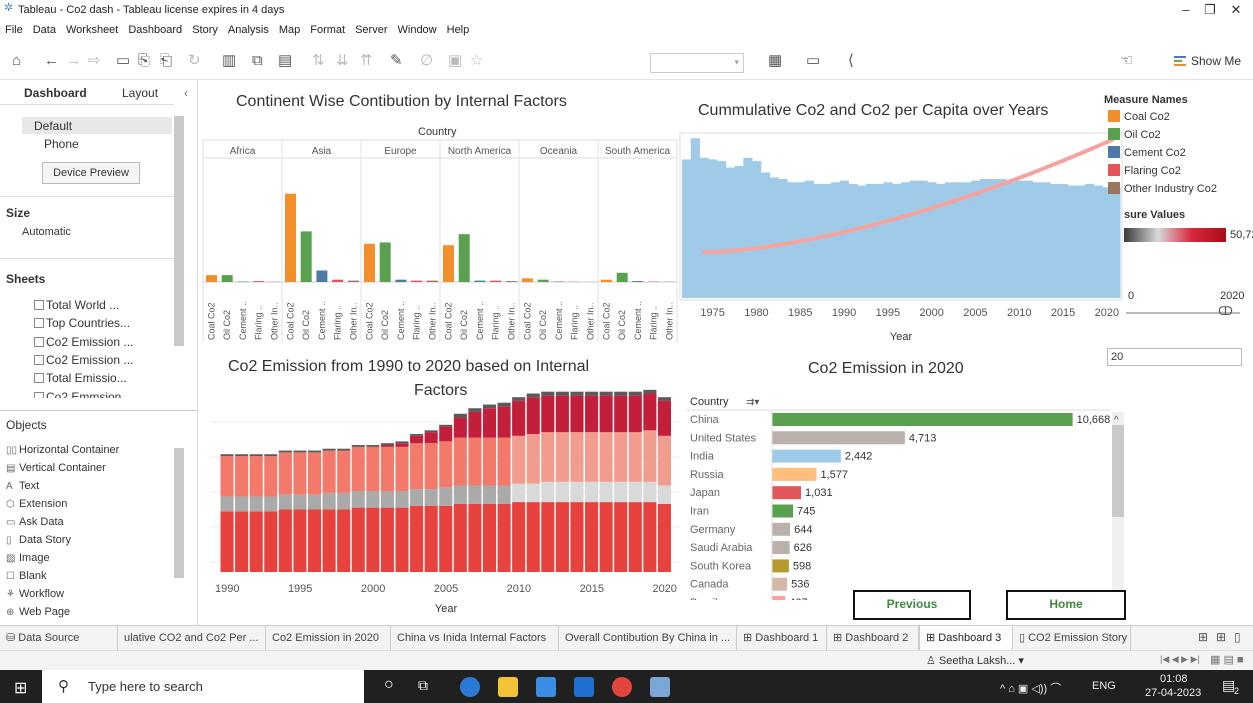 Image resolution: width=1253 pixels, height=703 pixels. I want to click on pointer-icon: ☜, so click(1126, 61).